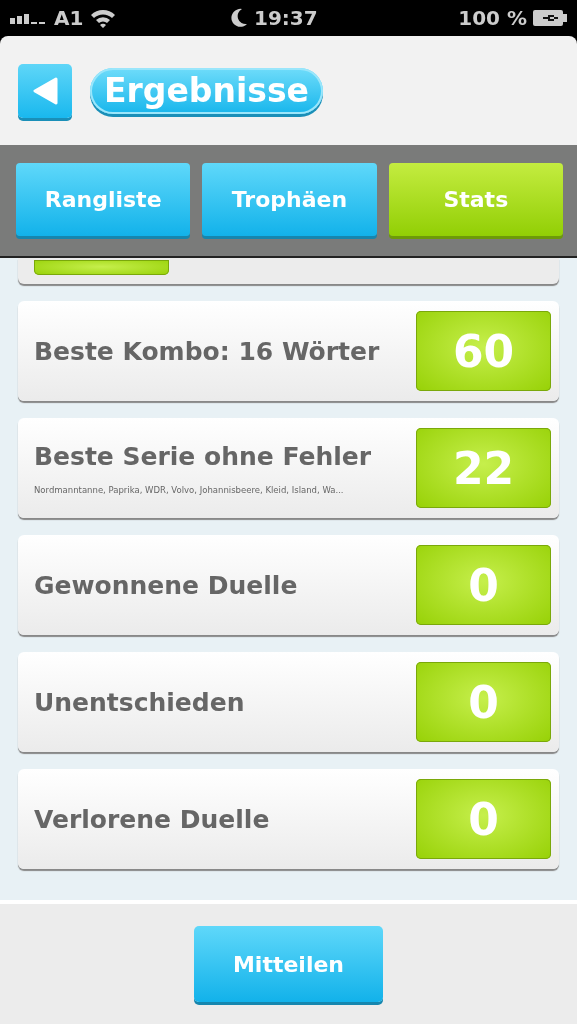 Image resolution: width=577 pixels, height=1024 pixels. I want to click on stat-label: Beste Serie ohne Fehler, so click(203, 456).